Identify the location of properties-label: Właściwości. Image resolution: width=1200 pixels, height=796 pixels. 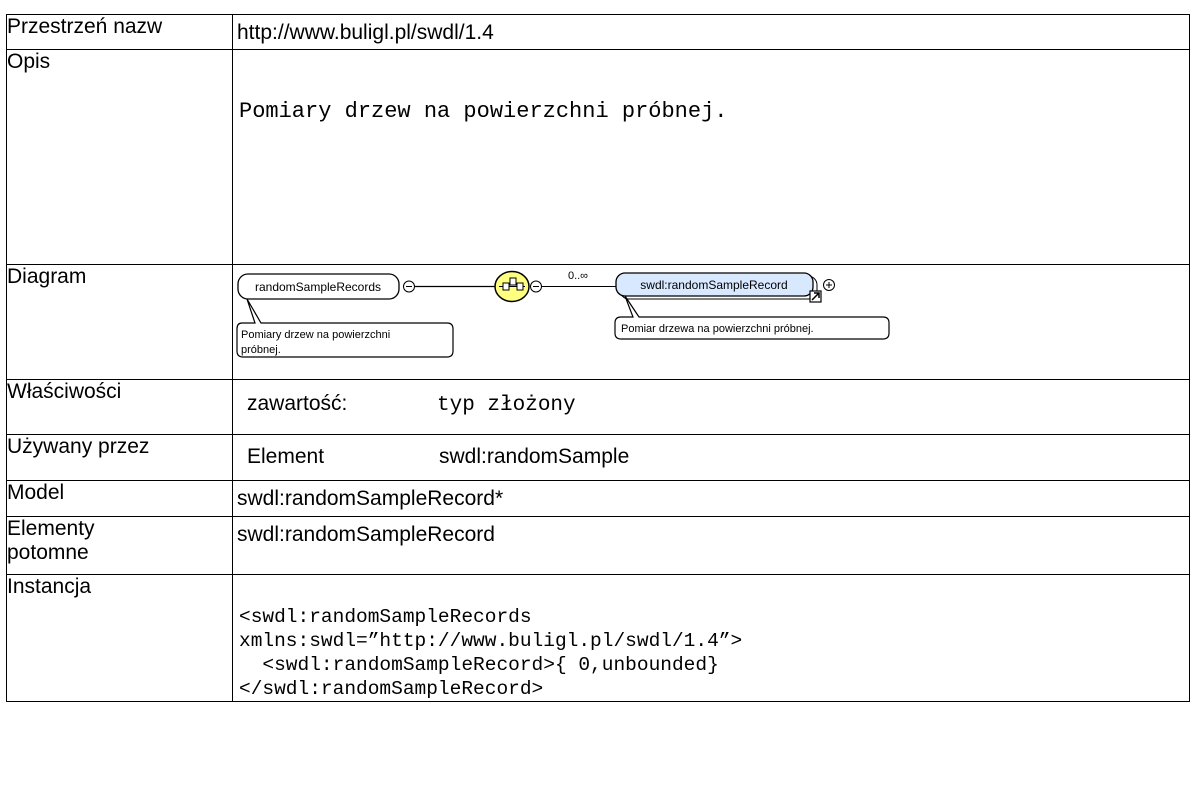
(119, 407).